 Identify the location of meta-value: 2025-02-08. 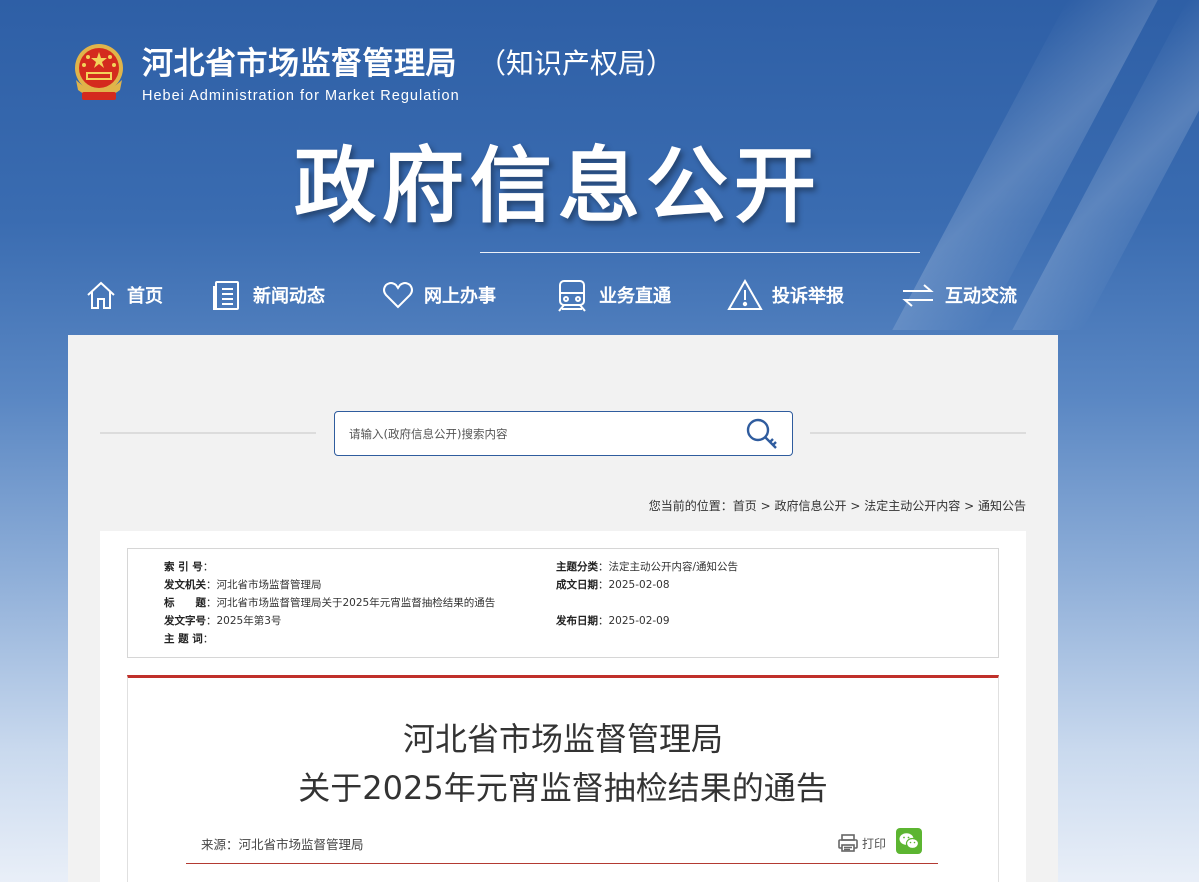
(639, 585).